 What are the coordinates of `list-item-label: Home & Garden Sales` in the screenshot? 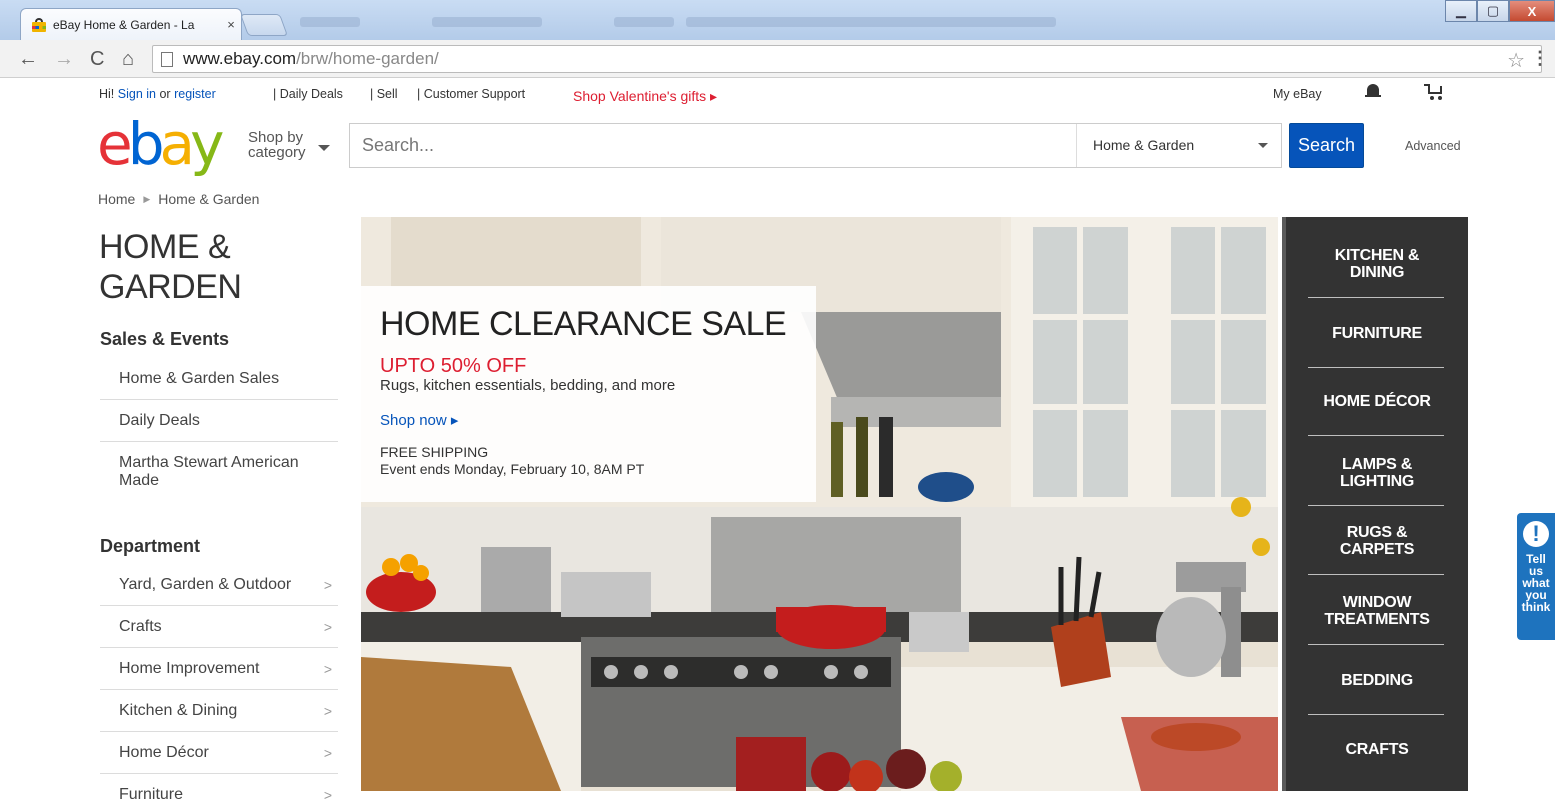 It's located at (199, 378).